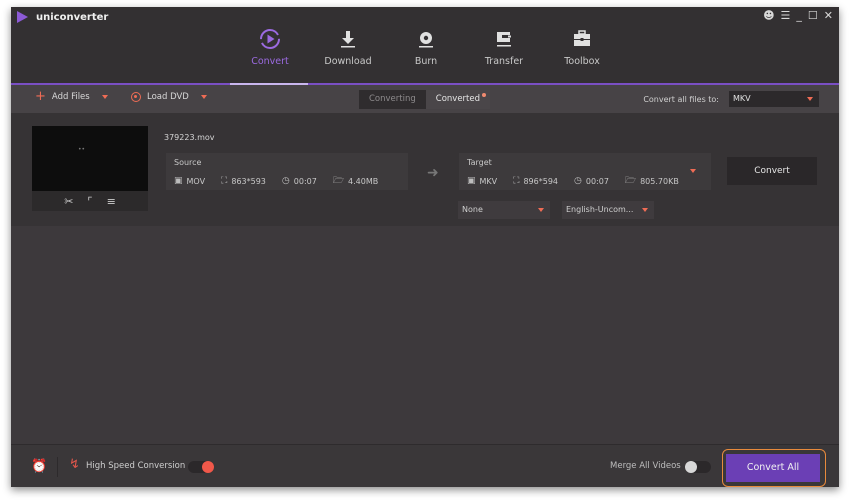 This screenshot has width=850, height=502. What do you see at coordinates (305, 181) in the screenshot?
I see `source-duration: 00:07` at bounding box center [305, 181].